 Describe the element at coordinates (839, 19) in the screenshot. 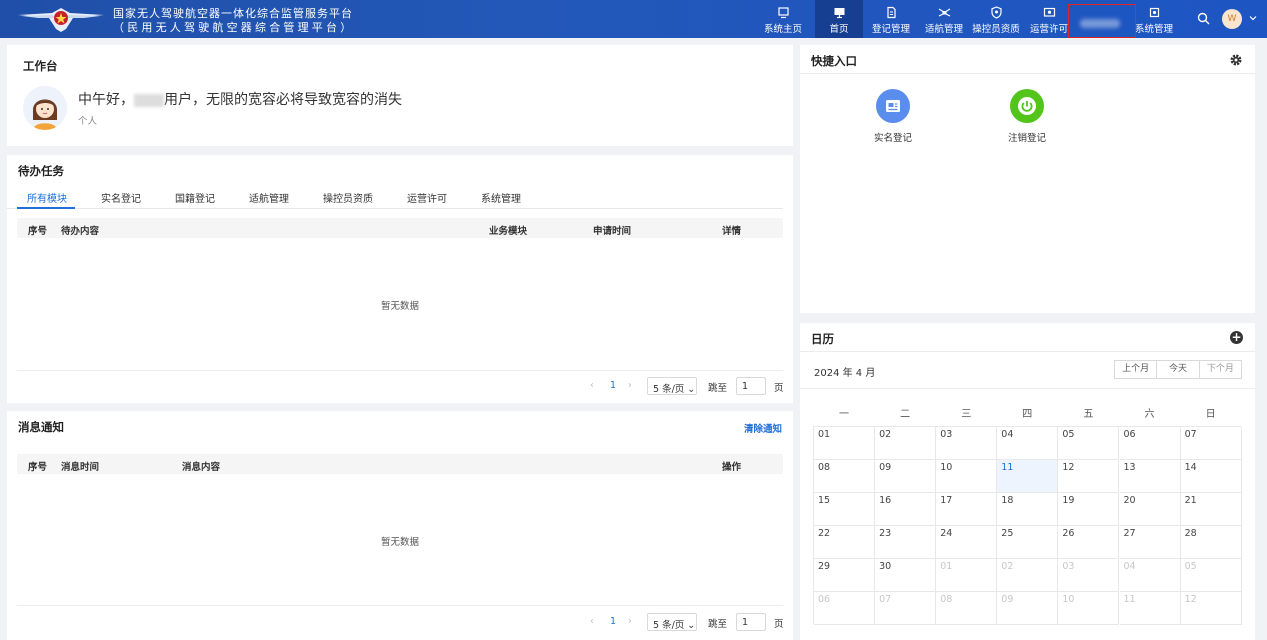

I see `nav-home: 首页` at that location.